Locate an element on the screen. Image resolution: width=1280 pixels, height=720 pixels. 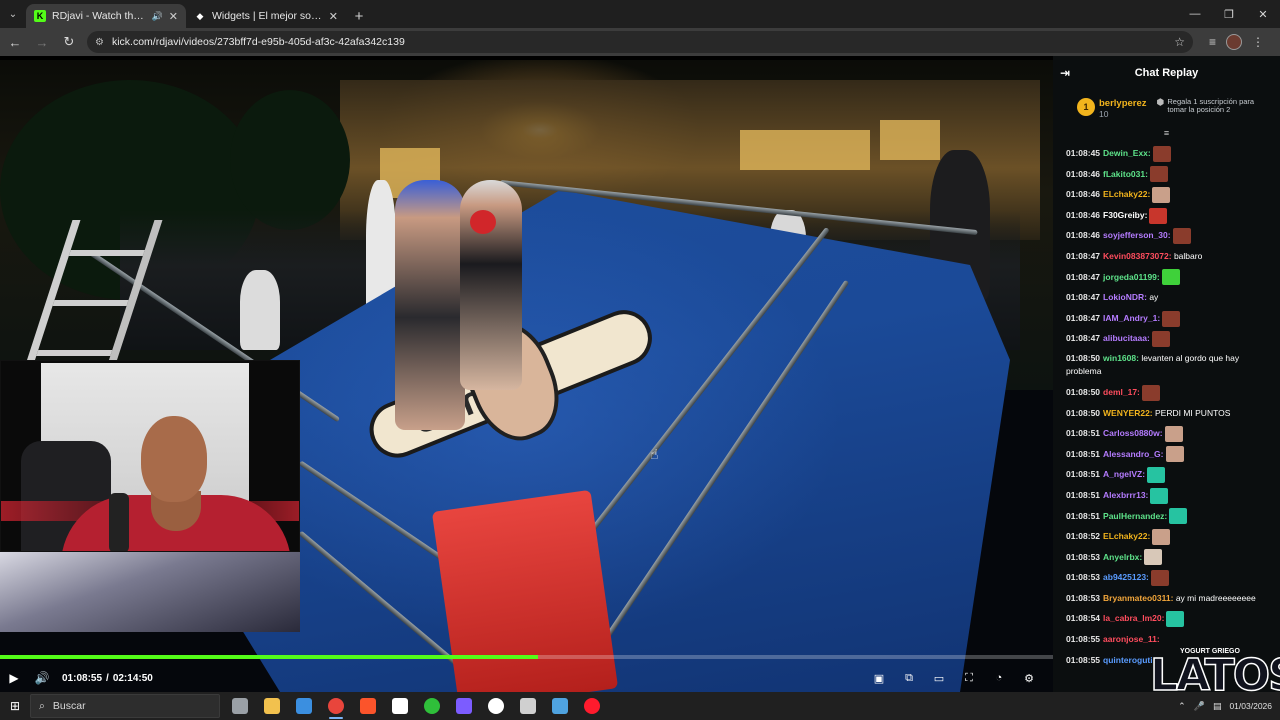
message-username: Carloss0880w: is located at coordinates (1133, 433).